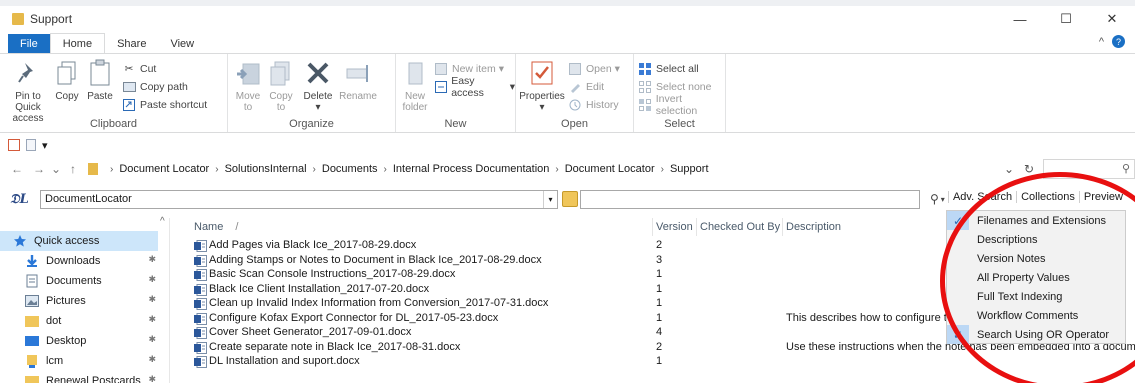  I want to click on dl-search-input, so click(750, 199).